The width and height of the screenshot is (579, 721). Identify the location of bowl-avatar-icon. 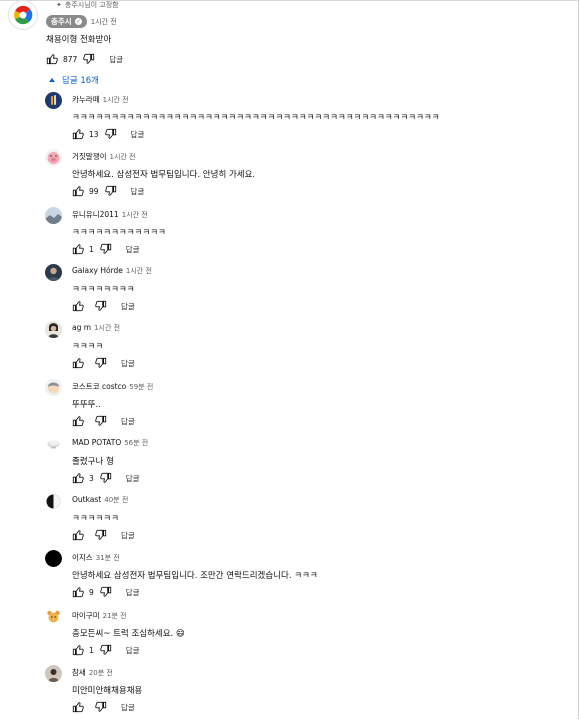
(53, 444).